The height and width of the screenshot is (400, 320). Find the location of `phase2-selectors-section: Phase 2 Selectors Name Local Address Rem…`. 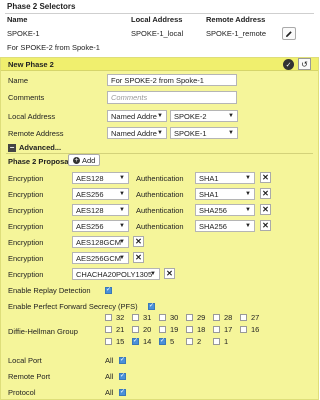

phase2-selectors-section: Phase 2 Selectors Name Local Address Rem… is located at coordinates (159, 28).